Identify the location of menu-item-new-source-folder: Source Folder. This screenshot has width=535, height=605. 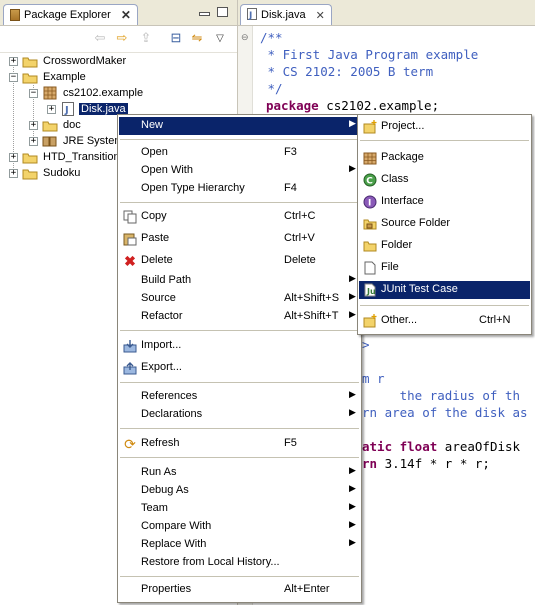
(444, 224).